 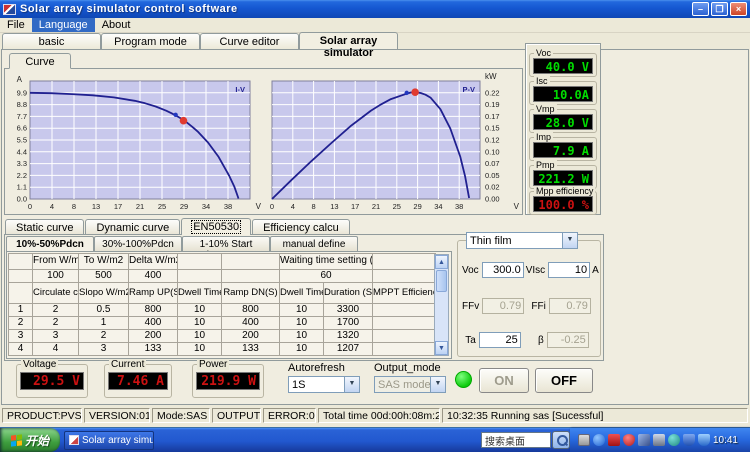 I want to click on on-button: ON, so click(x=504, y=380).